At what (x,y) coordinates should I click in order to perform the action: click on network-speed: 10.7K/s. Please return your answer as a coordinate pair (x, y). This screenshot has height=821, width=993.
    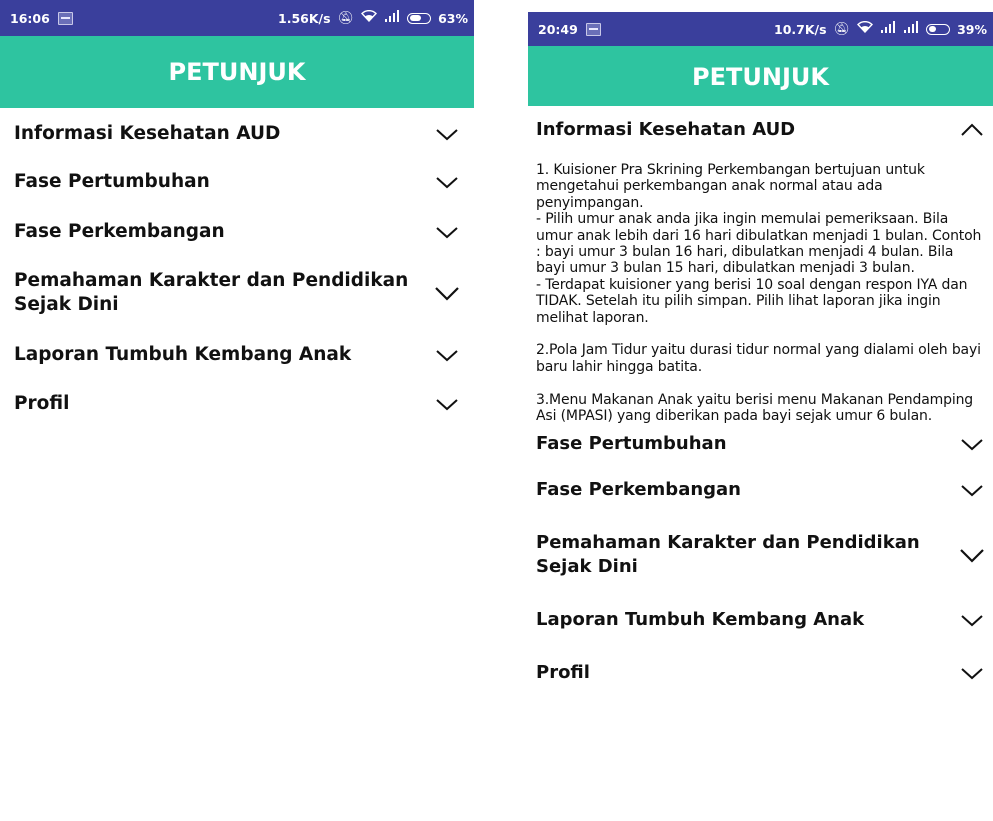
    Looking at the image, I should click on (800, 29).